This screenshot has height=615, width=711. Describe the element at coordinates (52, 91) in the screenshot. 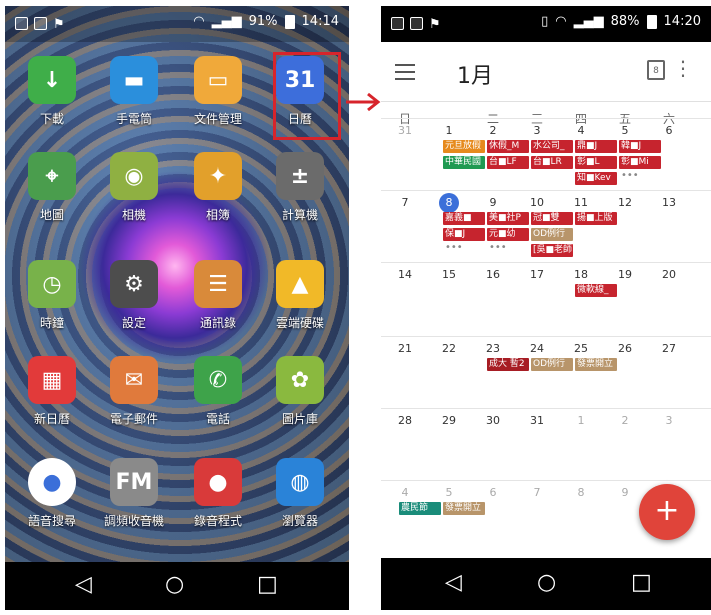

I see `app-download: ↓ 下載` at that location.